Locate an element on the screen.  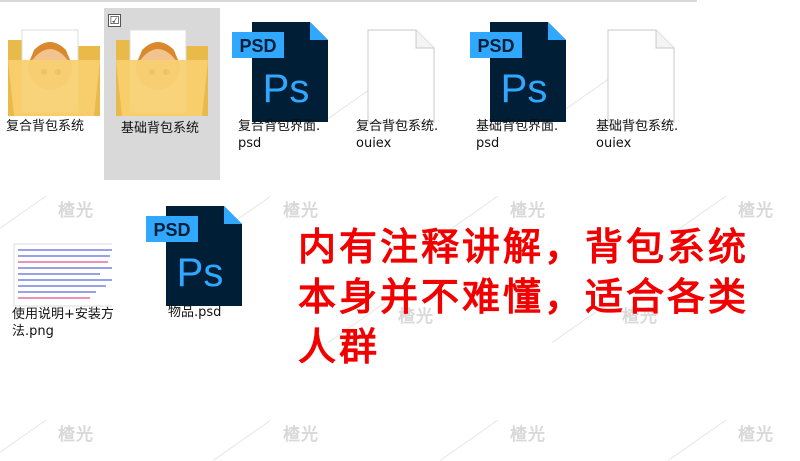
file-name: 复合背包系统. ouiex is located at coordinates (397, 135).